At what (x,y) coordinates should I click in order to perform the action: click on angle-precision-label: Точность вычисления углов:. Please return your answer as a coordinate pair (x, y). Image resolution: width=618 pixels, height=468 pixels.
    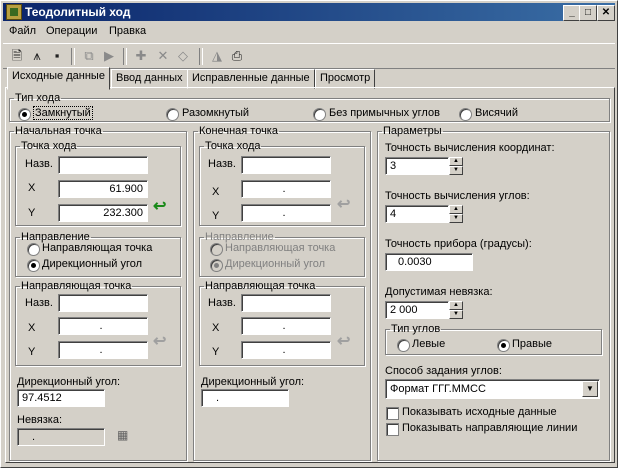
    Looking at the image, I should click on (457, 196).